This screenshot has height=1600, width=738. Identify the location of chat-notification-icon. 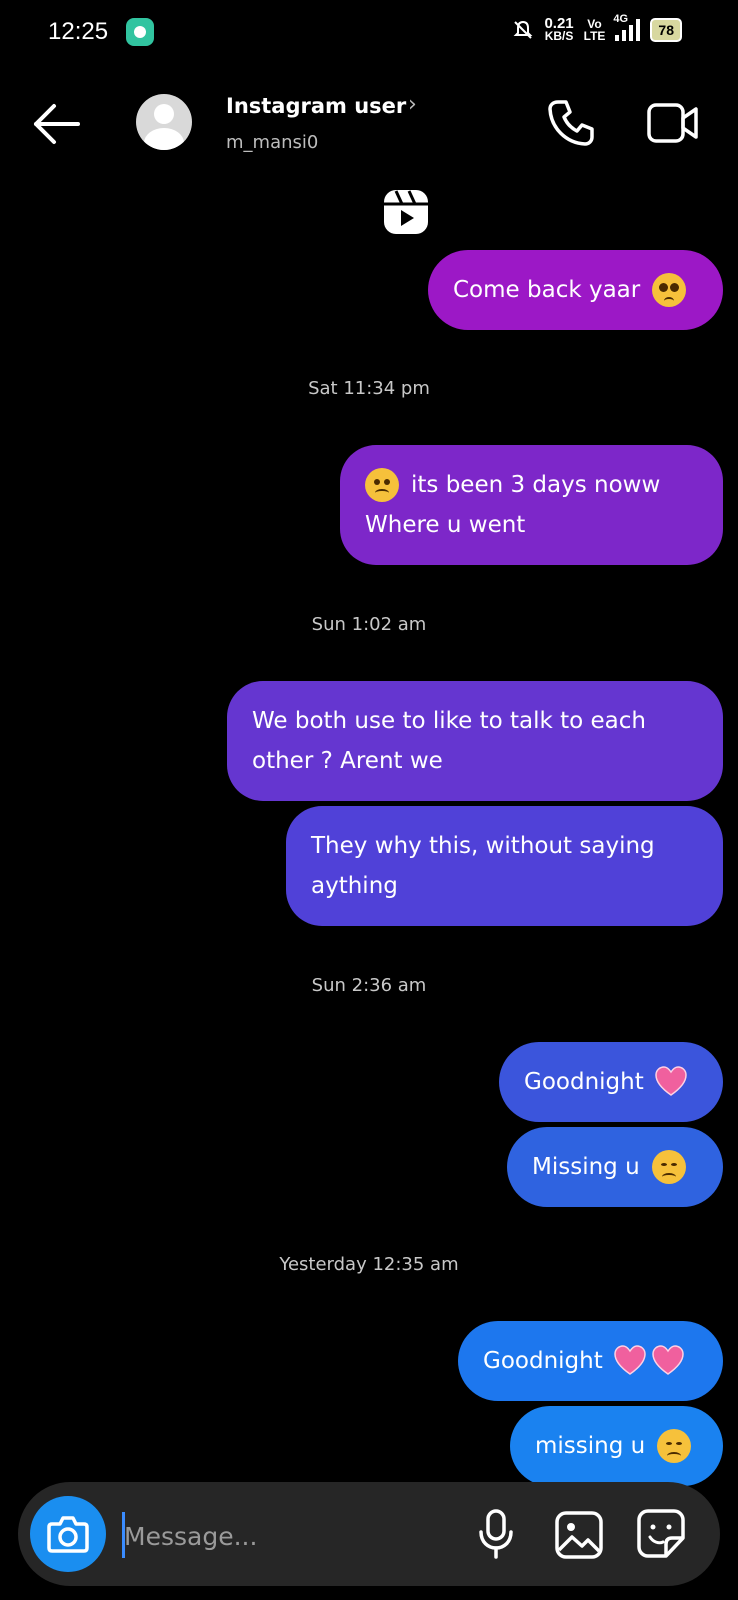
(140, 32).